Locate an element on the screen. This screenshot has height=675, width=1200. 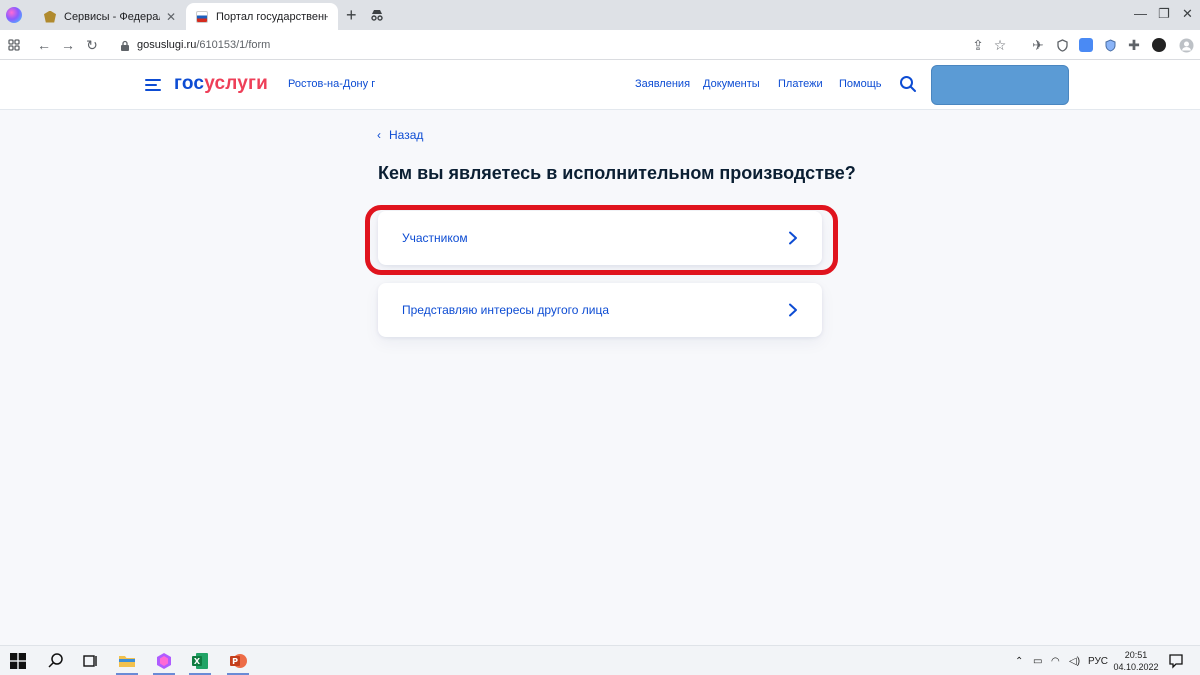
svg-text: X is located at coordinates (197, 661).